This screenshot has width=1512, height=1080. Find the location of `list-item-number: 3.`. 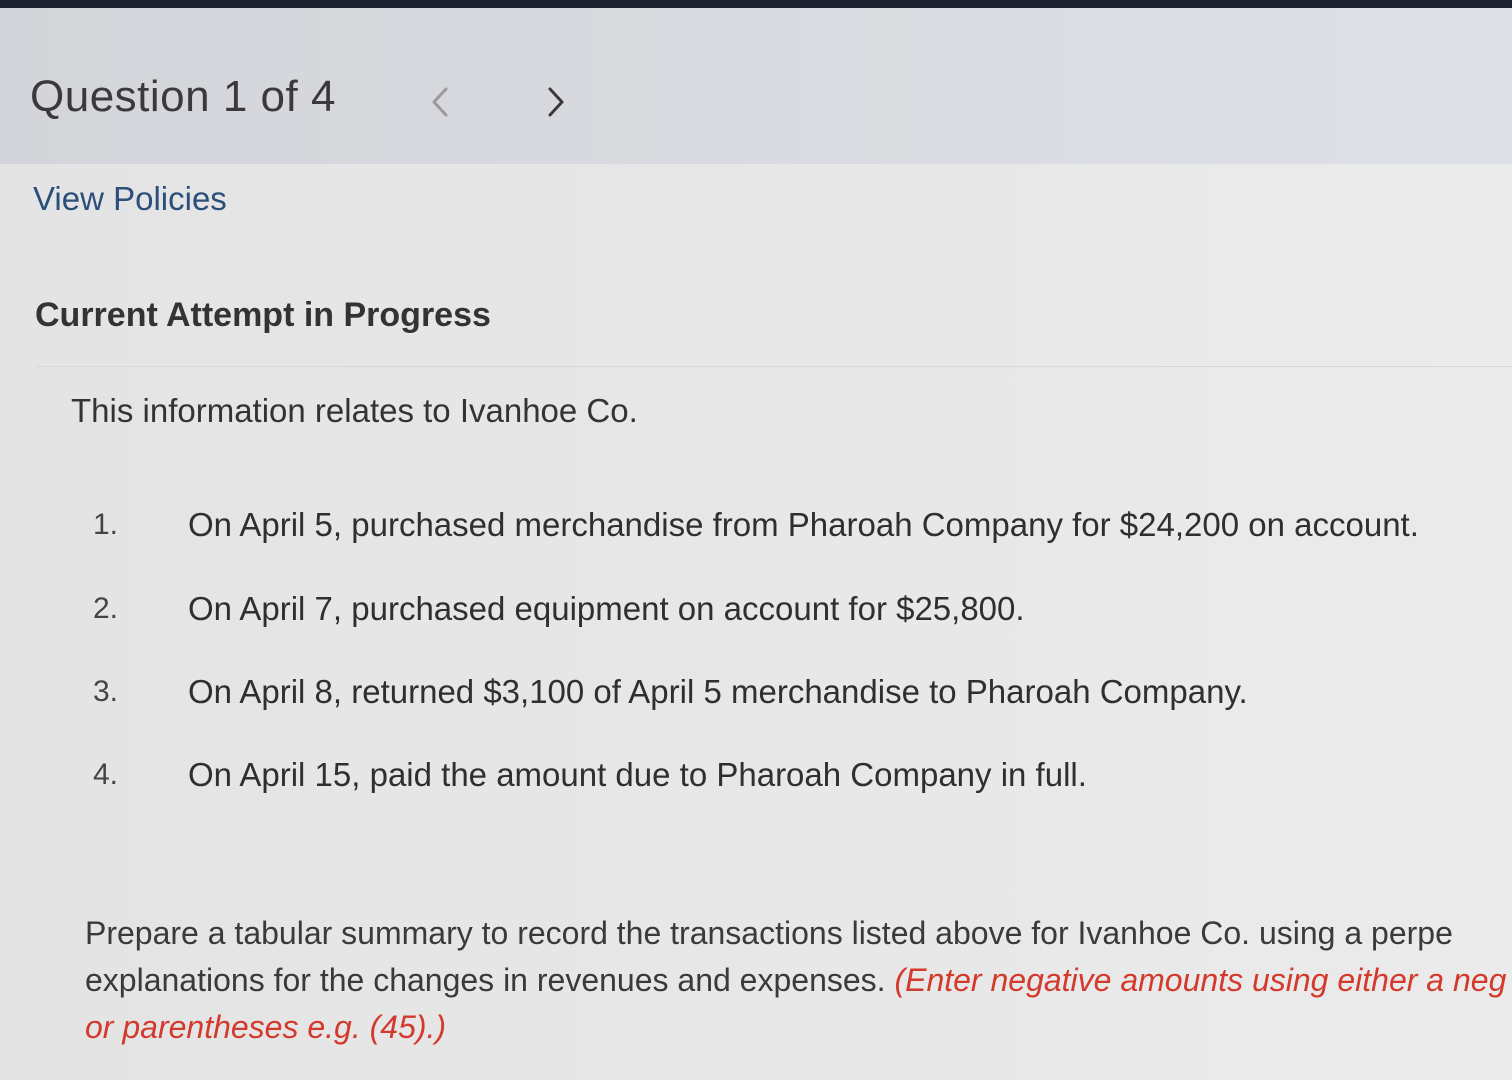

list-item-number: 3. is located at coordinates (106, 691).